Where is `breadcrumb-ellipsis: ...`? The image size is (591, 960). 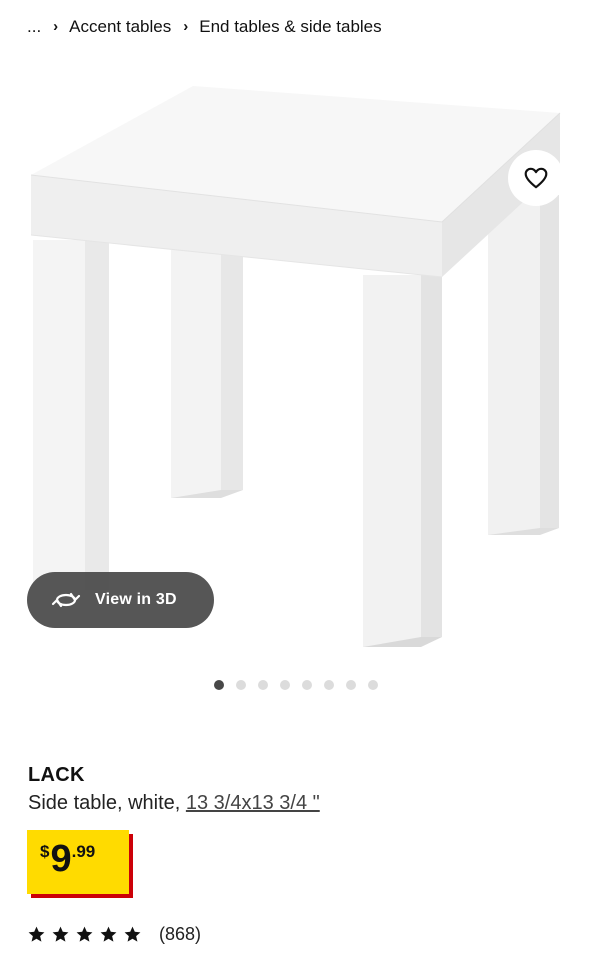 breadcrumb-ellipsis: ... is located at coordinates (34, 27).